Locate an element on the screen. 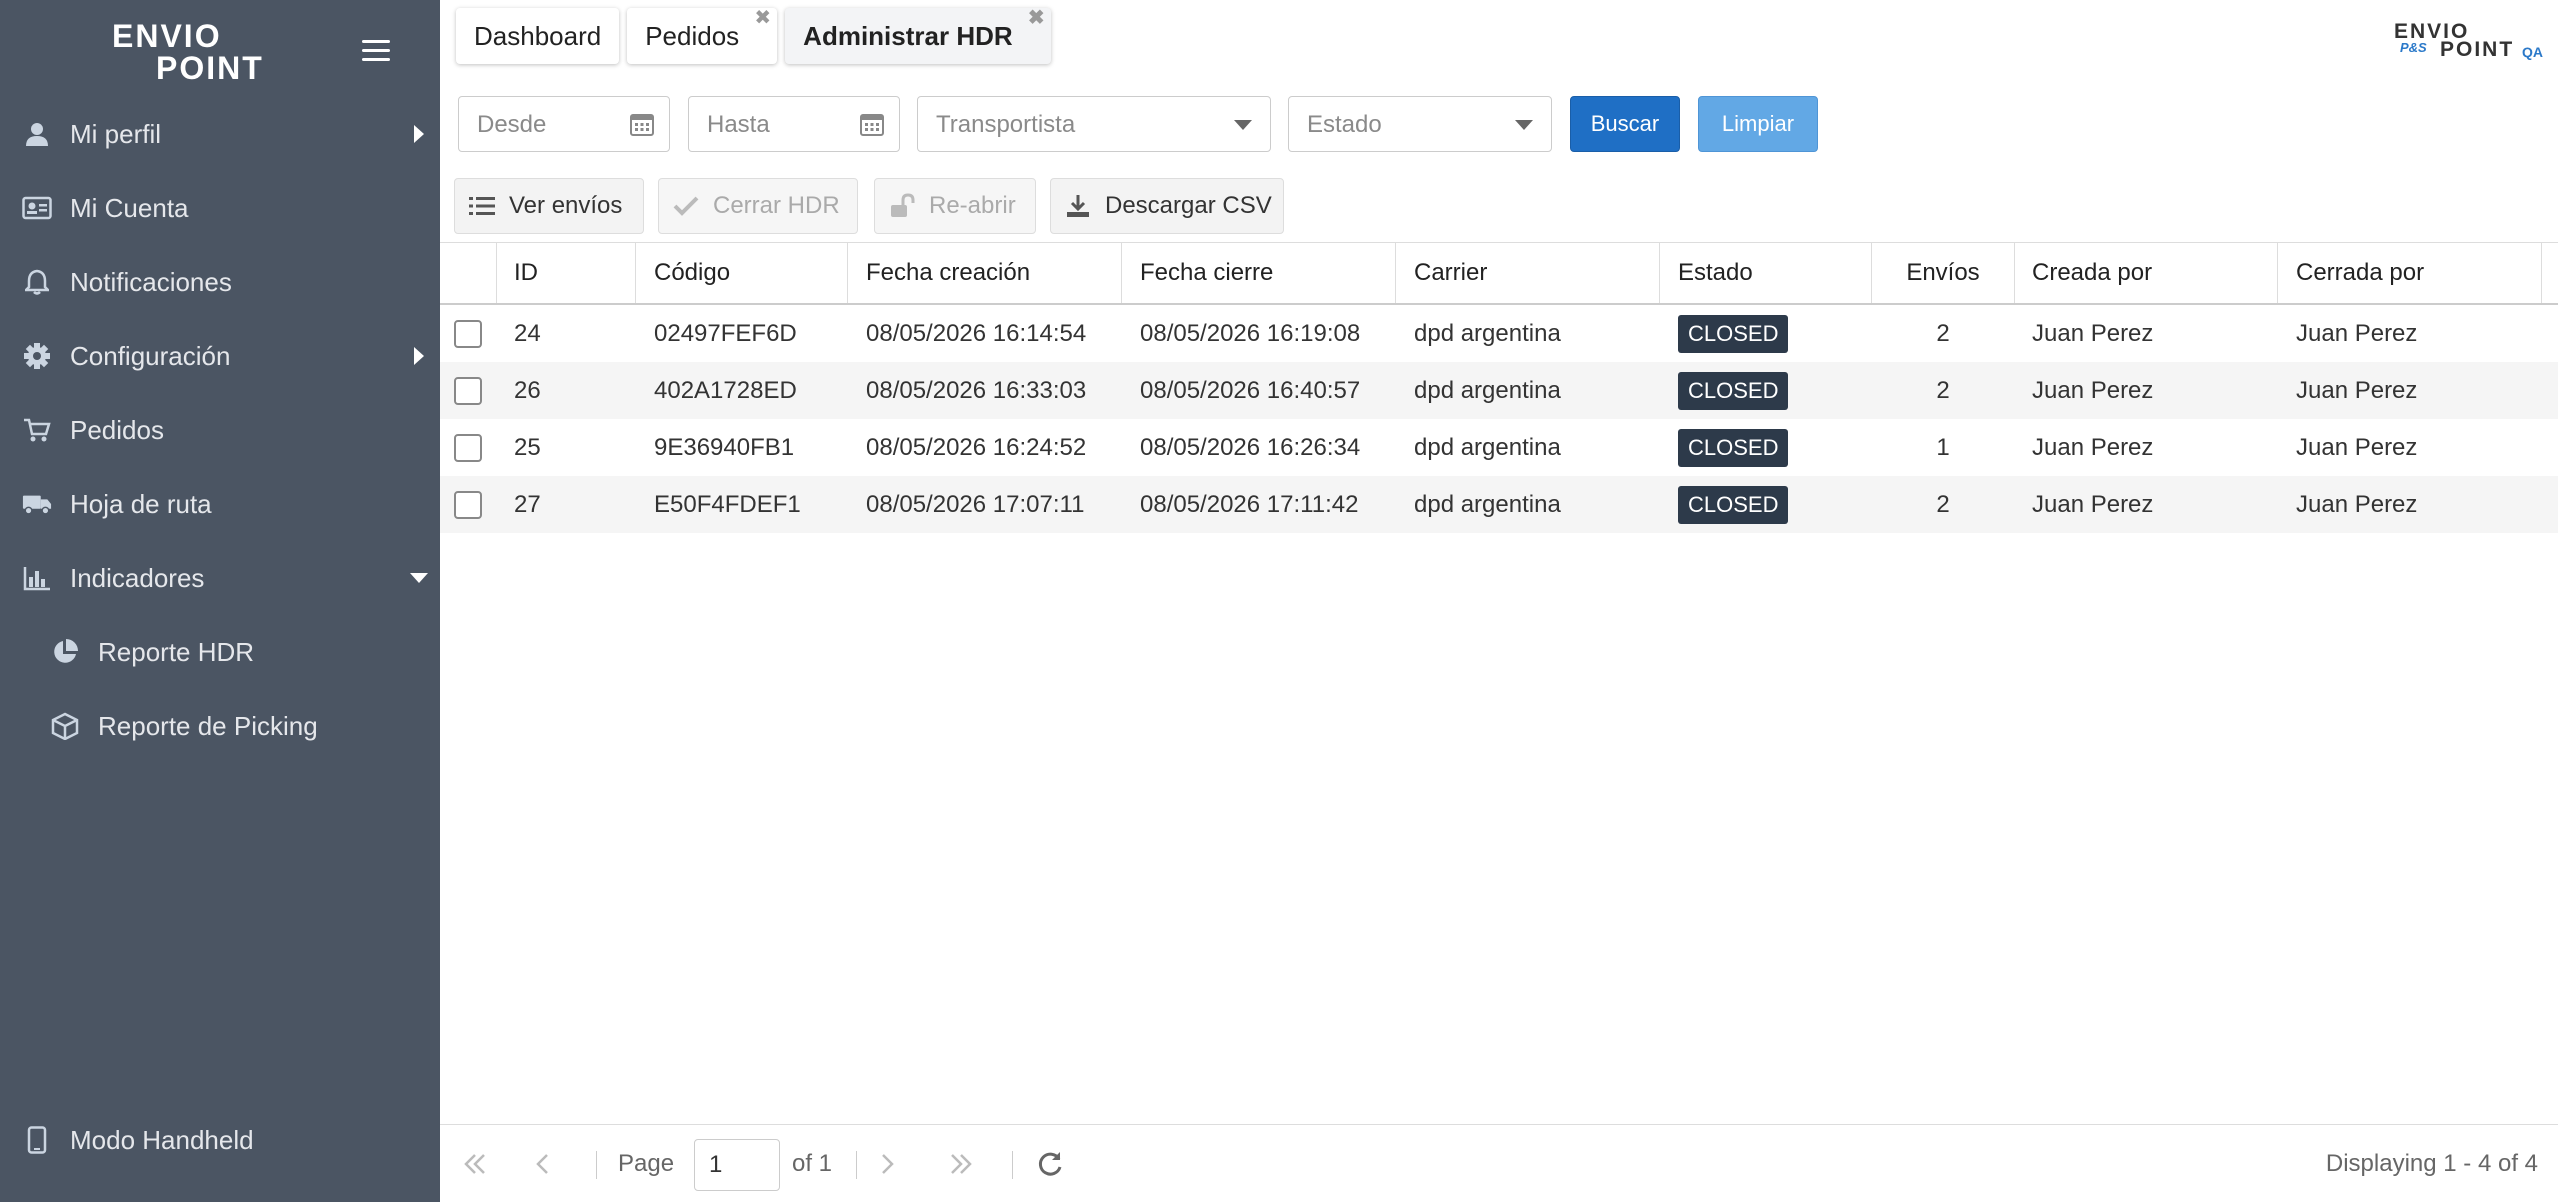  pagination-bar: Page of 1 Displaying 1 - 4 of 4 is located at coordinates (1499, 1163).